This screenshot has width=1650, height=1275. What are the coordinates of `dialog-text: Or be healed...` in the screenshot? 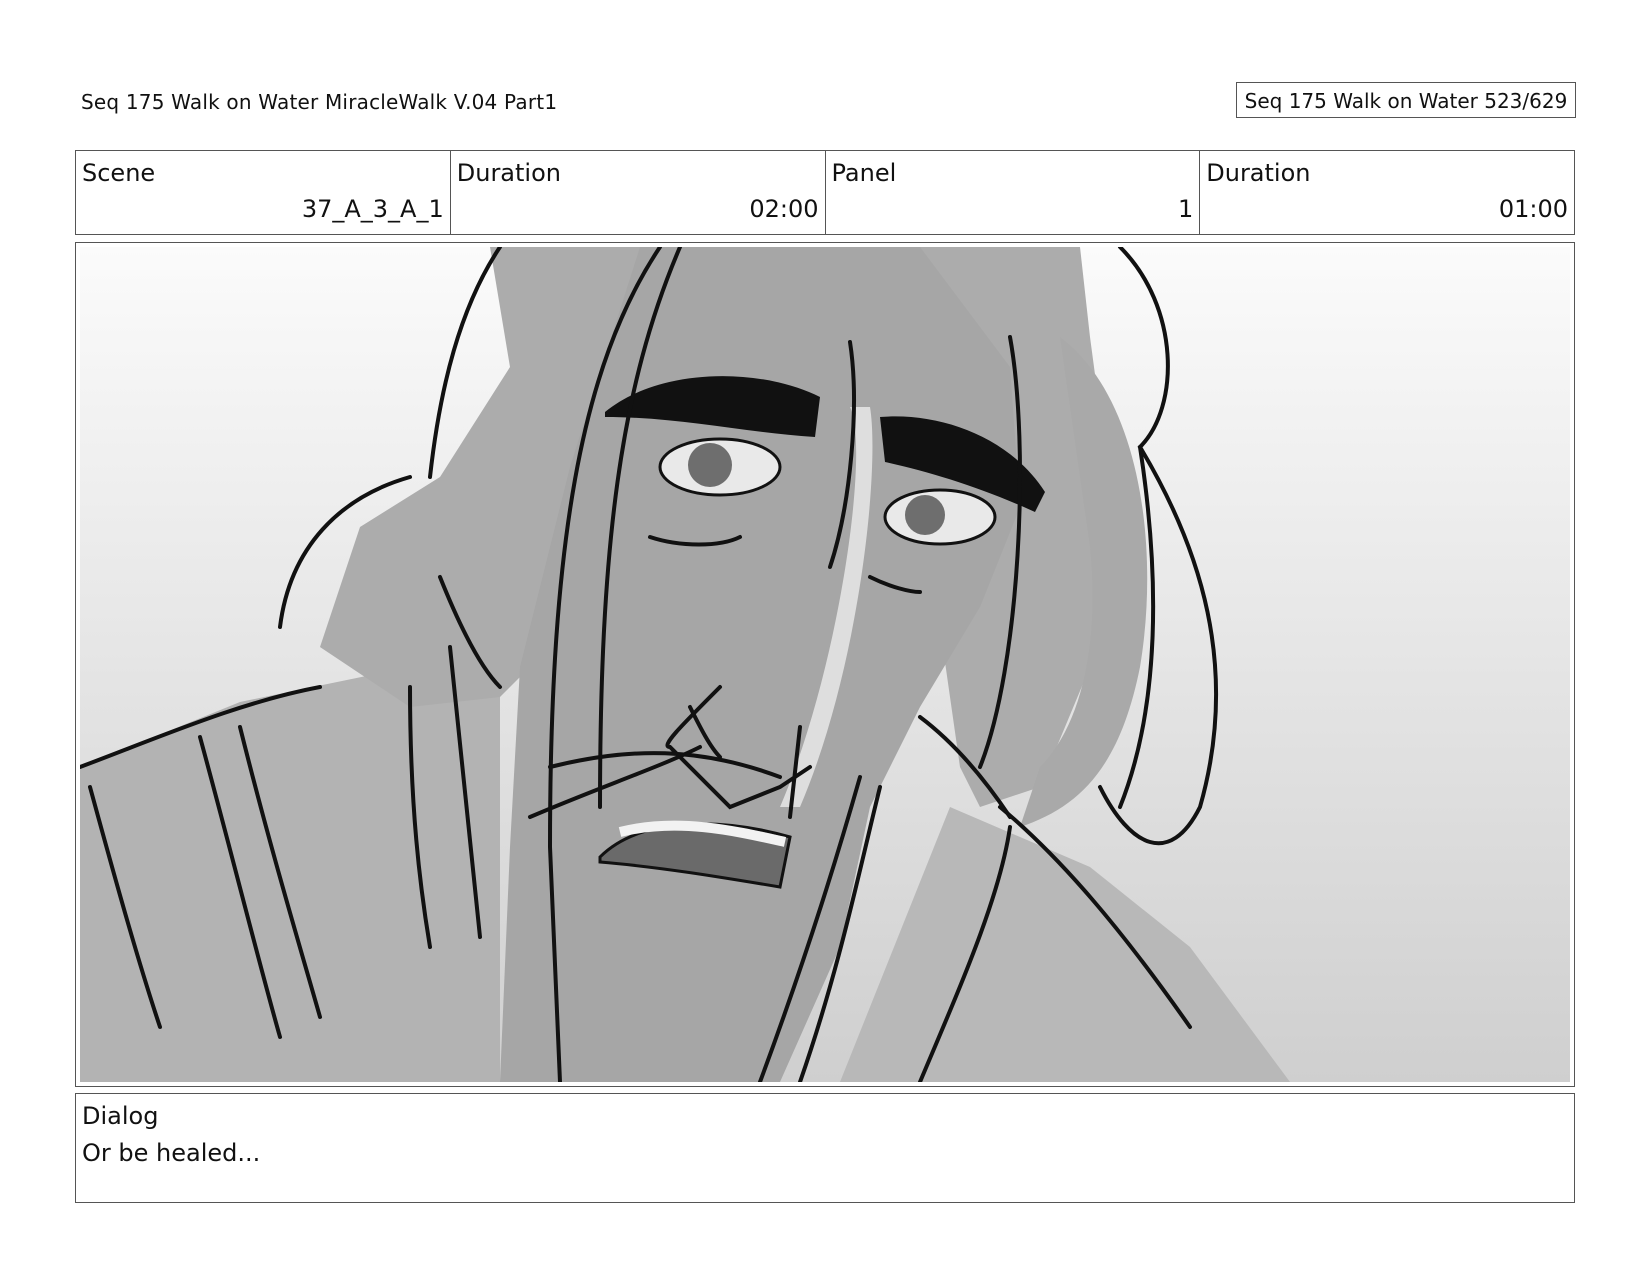 It's located at (171, 1153).